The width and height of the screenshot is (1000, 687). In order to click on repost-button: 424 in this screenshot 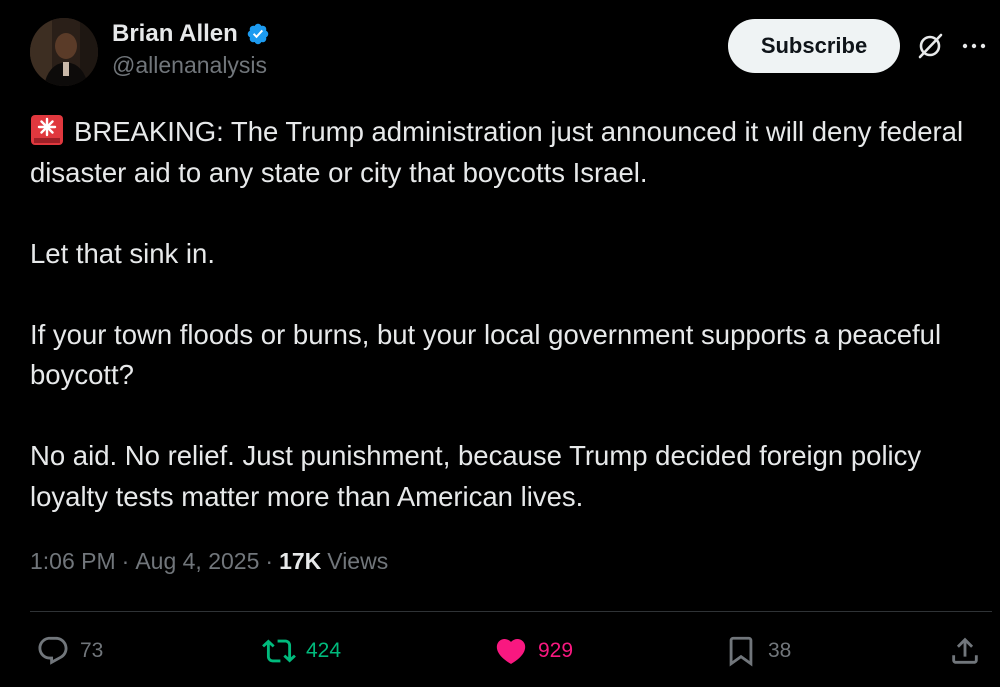, I will do `click(301, 651)`.